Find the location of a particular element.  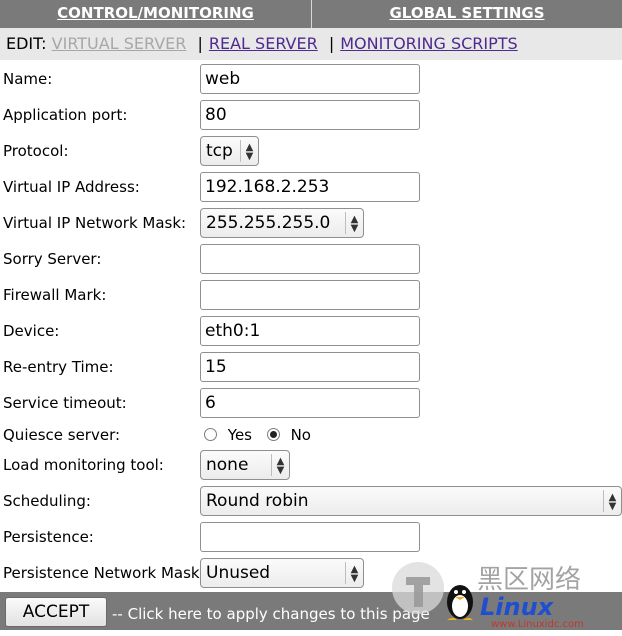

service-timeout-label: Service timeout: is located at coordinates (65, 403).